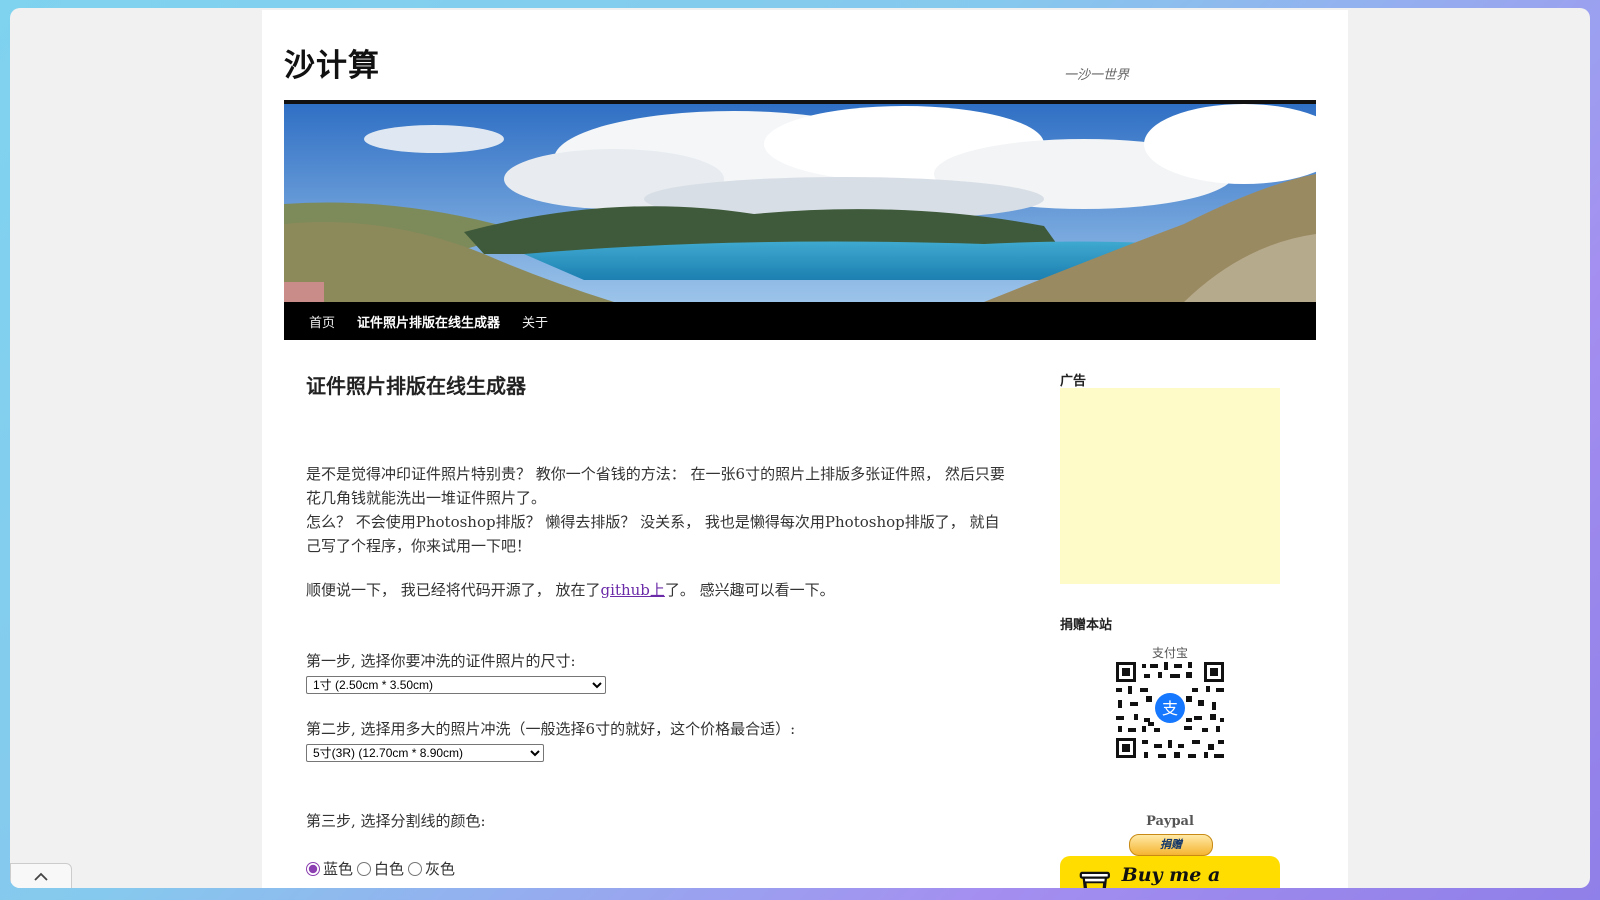 This screenshot has height=900, width=1600. What do you see at coordinates (416, 386) in the screenshot?
I see `entry-title: 证件照片排版在线生成器` at bounding box center [416, 386].